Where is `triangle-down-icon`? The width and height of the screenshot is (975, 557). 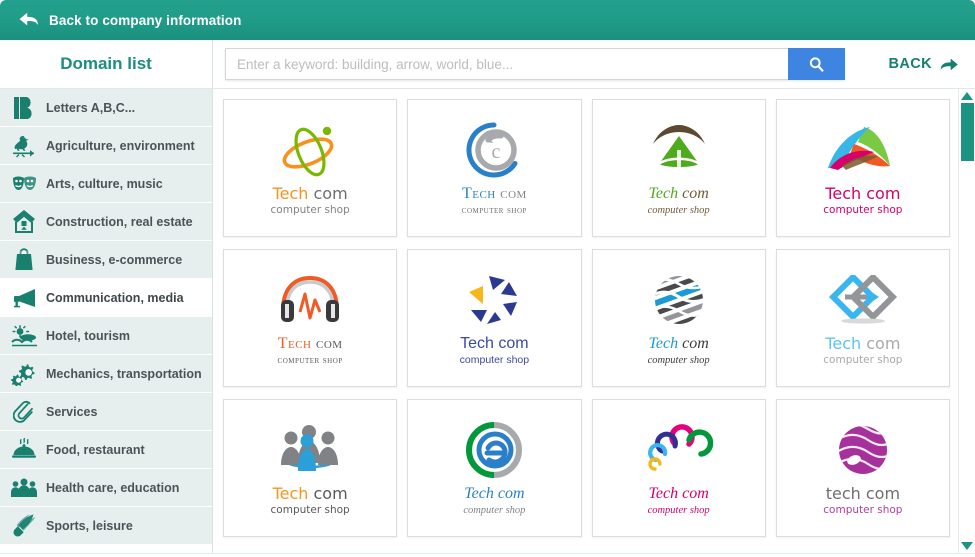
triangle-down-icon is located at coordinates (967, 546).